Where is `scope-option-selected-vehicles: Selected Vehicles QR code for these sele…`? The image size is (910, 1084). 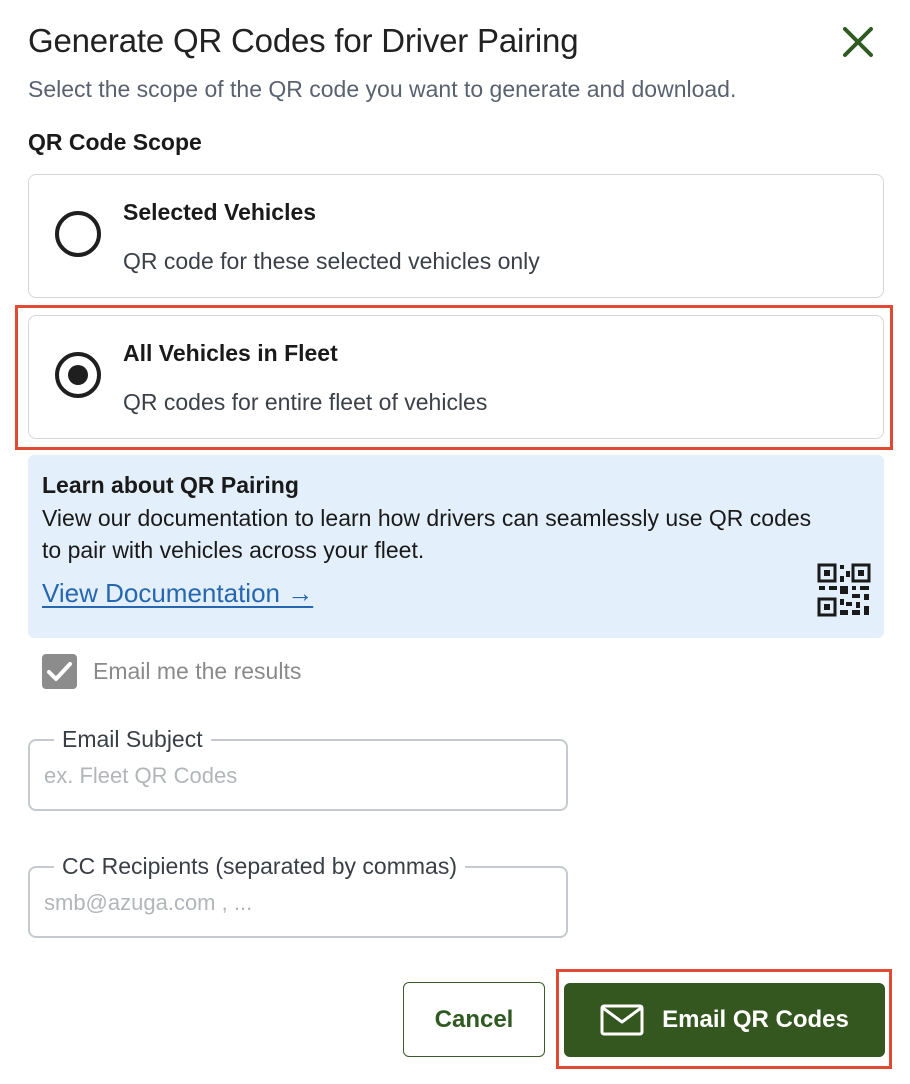
scope-option-selected-vehicles: Selected Vehicles QR code for these sele… is located at coordinates (456, 236).